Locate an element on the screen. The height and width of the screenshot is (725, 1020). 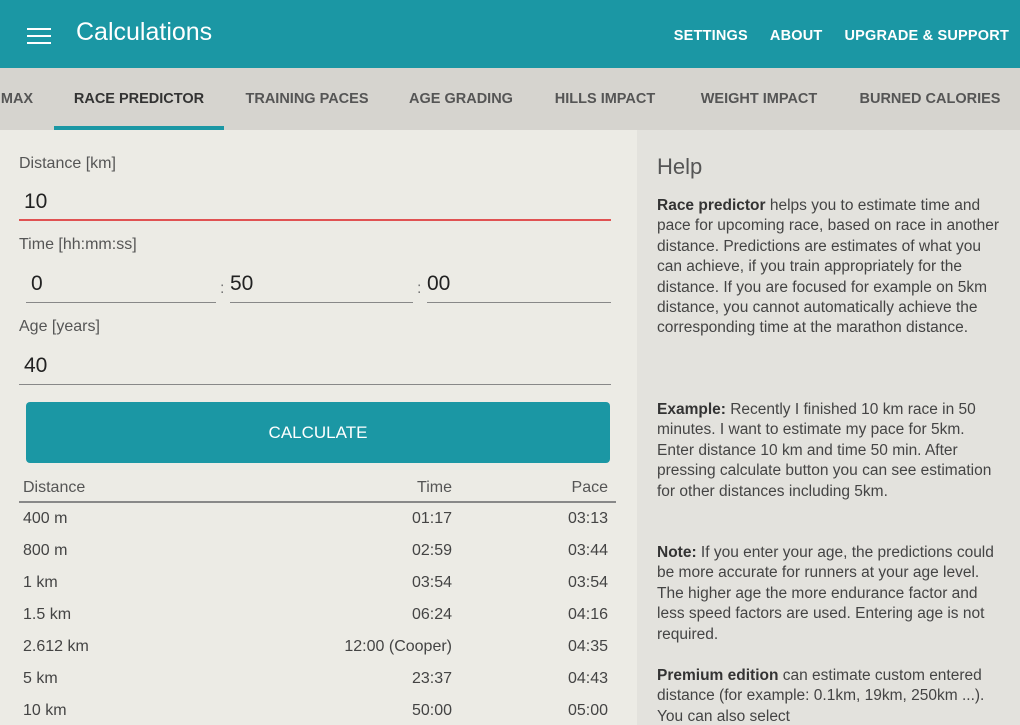
row-distance: 5 km is located at coordinates (40, 678).